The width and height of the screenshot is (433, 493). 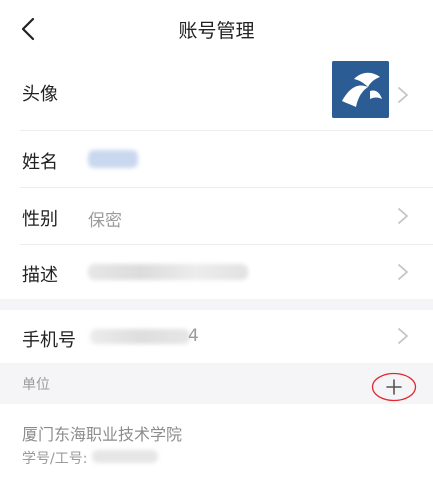 I want to click on gender-row: 性别 保密, so click(x=216, y=216).